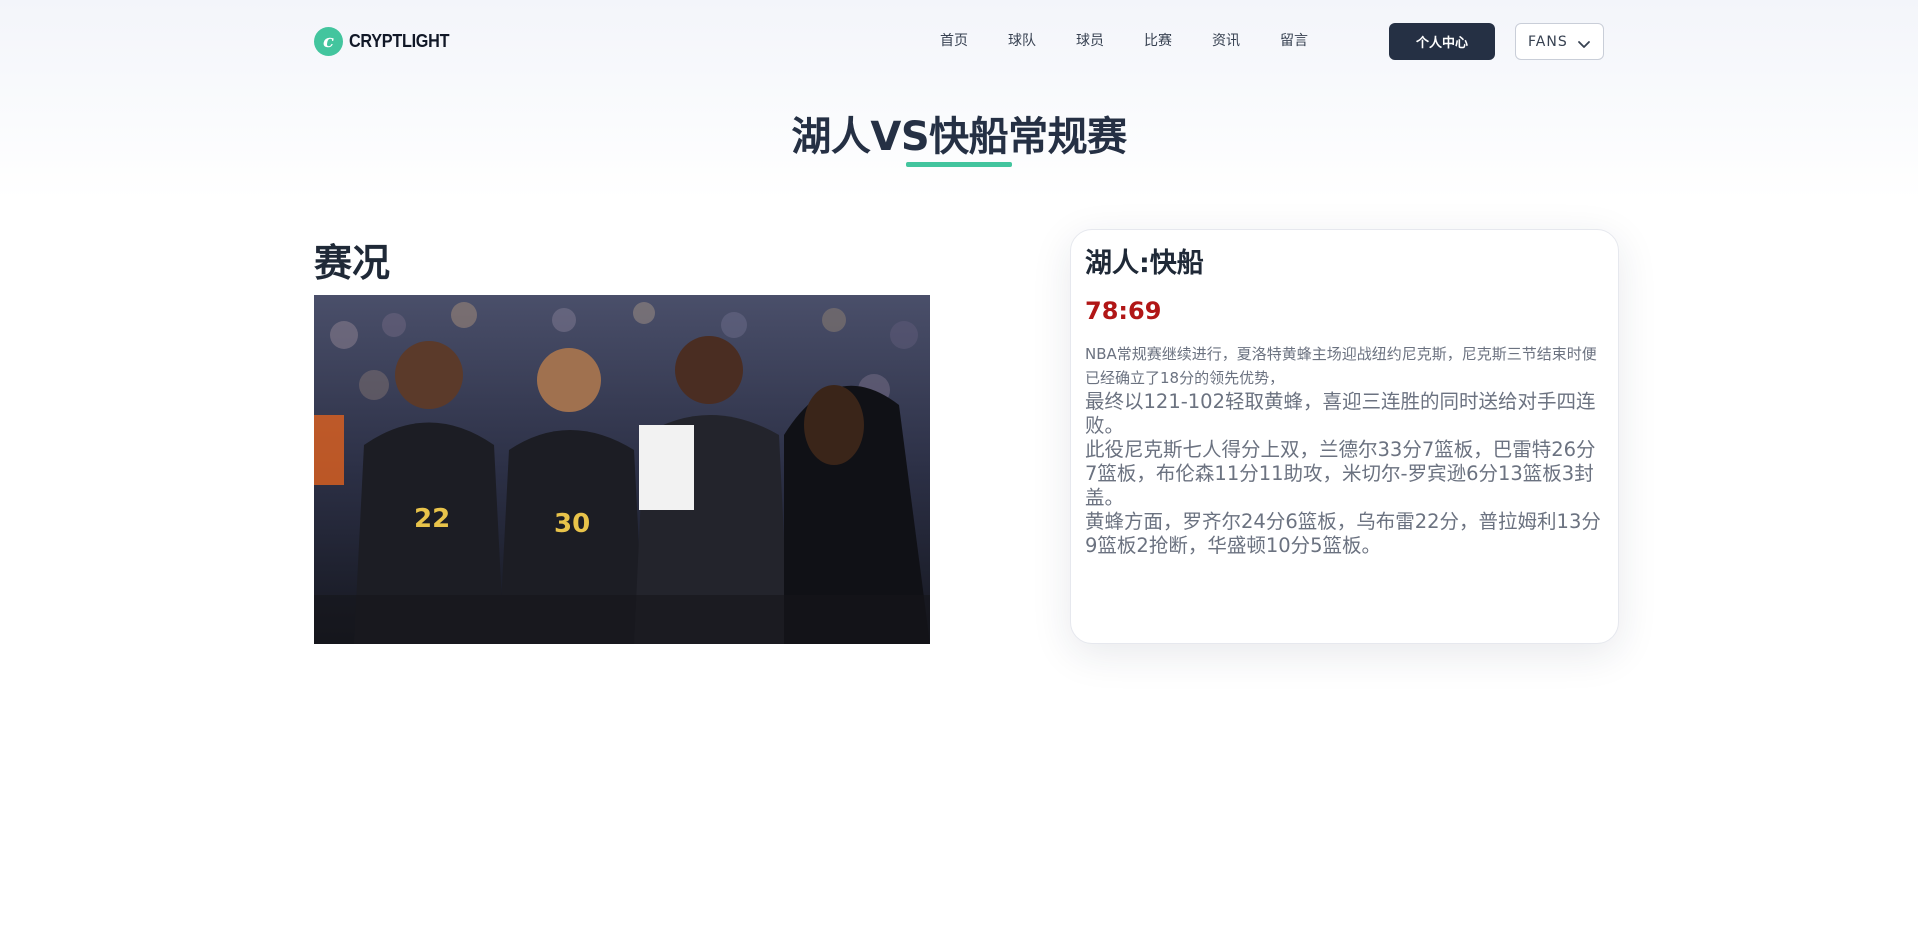 The width and height of the screenshot is (1918, 934). I want to click on site-header: c CRYPTLIGHT 首页 球队 球员 比赛 资讯 留言 个人中心 FANS, so click(959, 42).